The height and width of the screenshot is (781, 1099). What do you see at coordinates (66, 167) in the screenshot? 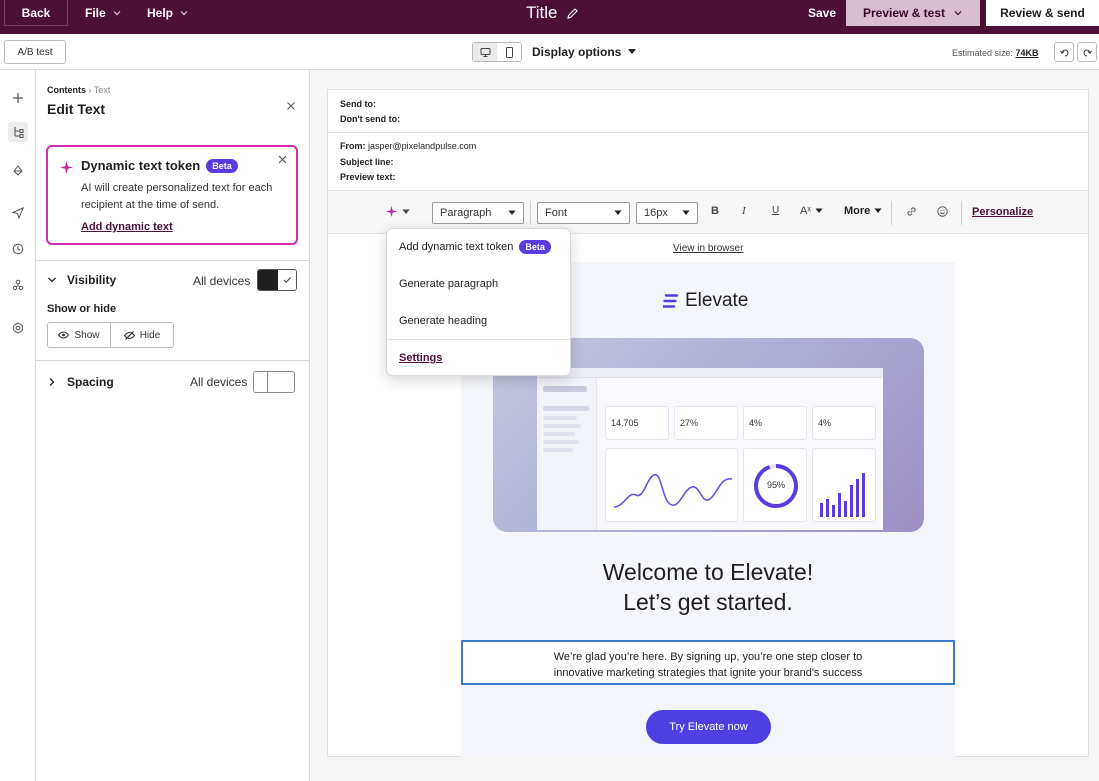
I see `sparkle-icon` at bounding box center [66, 167].